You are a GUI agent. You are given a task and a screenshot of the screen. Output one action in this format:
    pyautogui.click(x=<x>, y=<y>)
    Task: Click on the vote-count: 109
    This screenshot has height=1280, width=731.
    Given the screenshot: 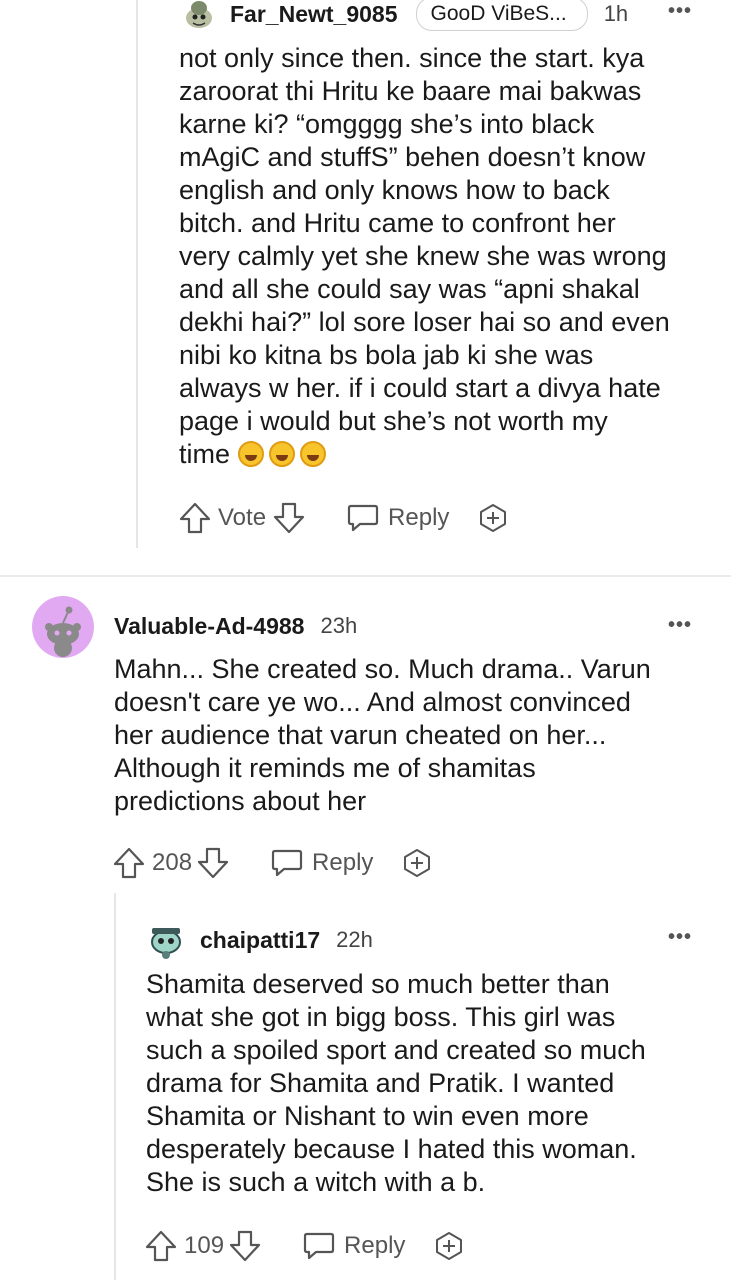 What is the action you would take?
    pyautogui.click(x=204, y=1245)
    